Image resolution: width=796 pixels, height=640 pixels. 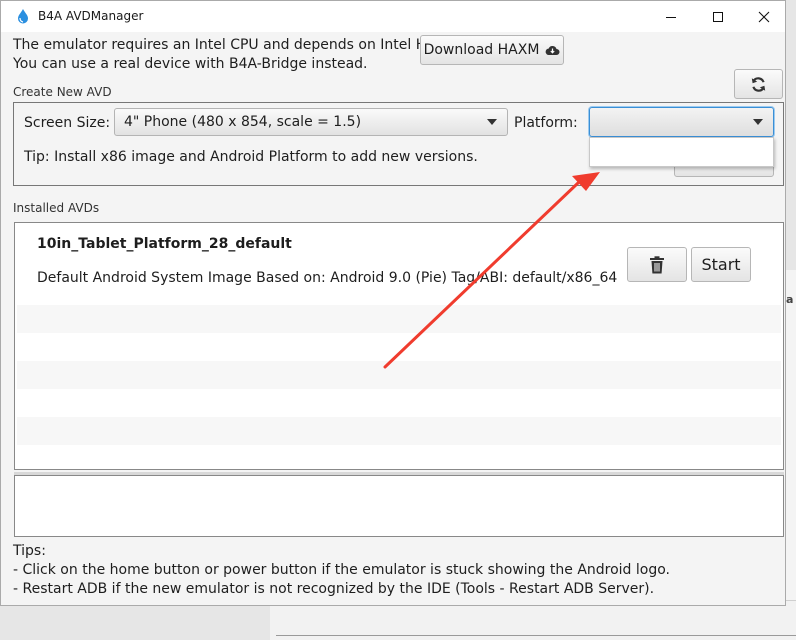 What do you see at coordinates (62, 92) in the screenshot?
I see `create-avd-section-label: Create New AVD` at bounding box center [62, 92].